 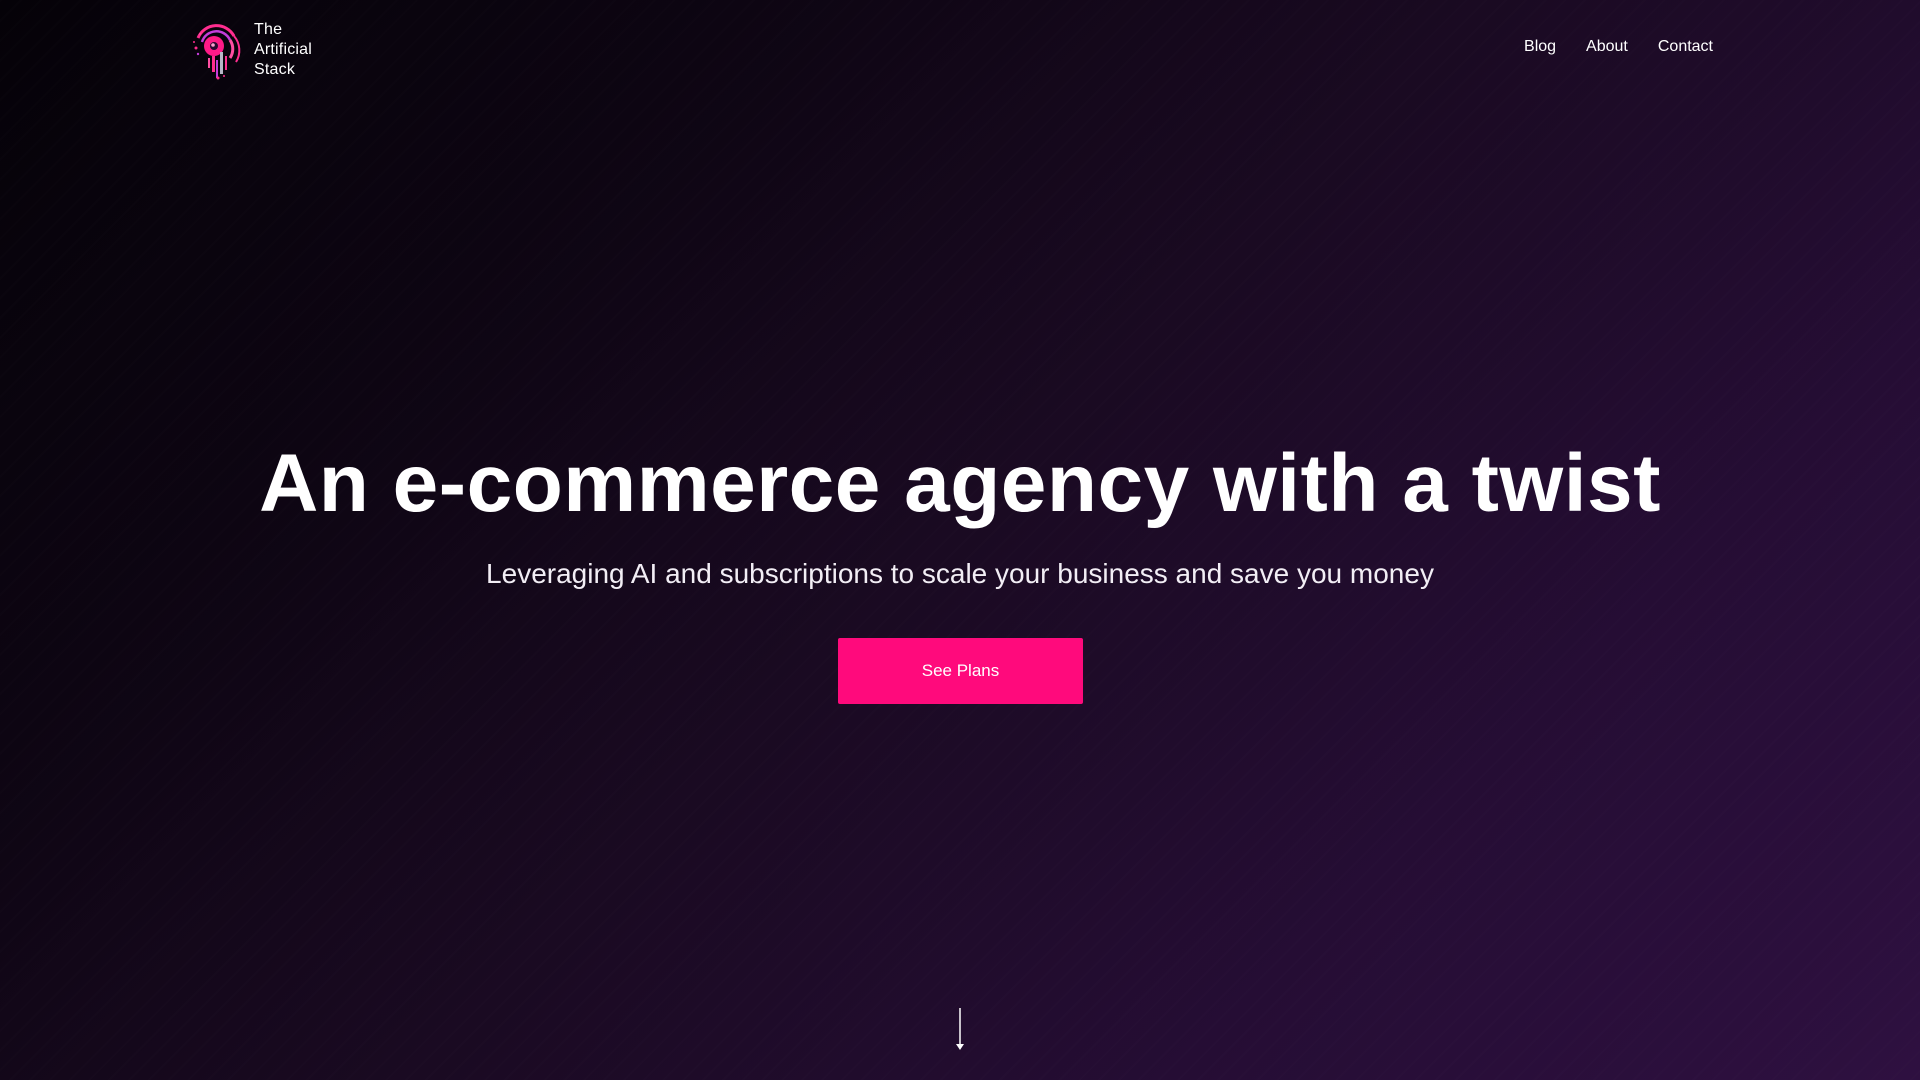 I want to click on site-header: The Artificial Stack Blog About Contact, so click(x=960, y=50).